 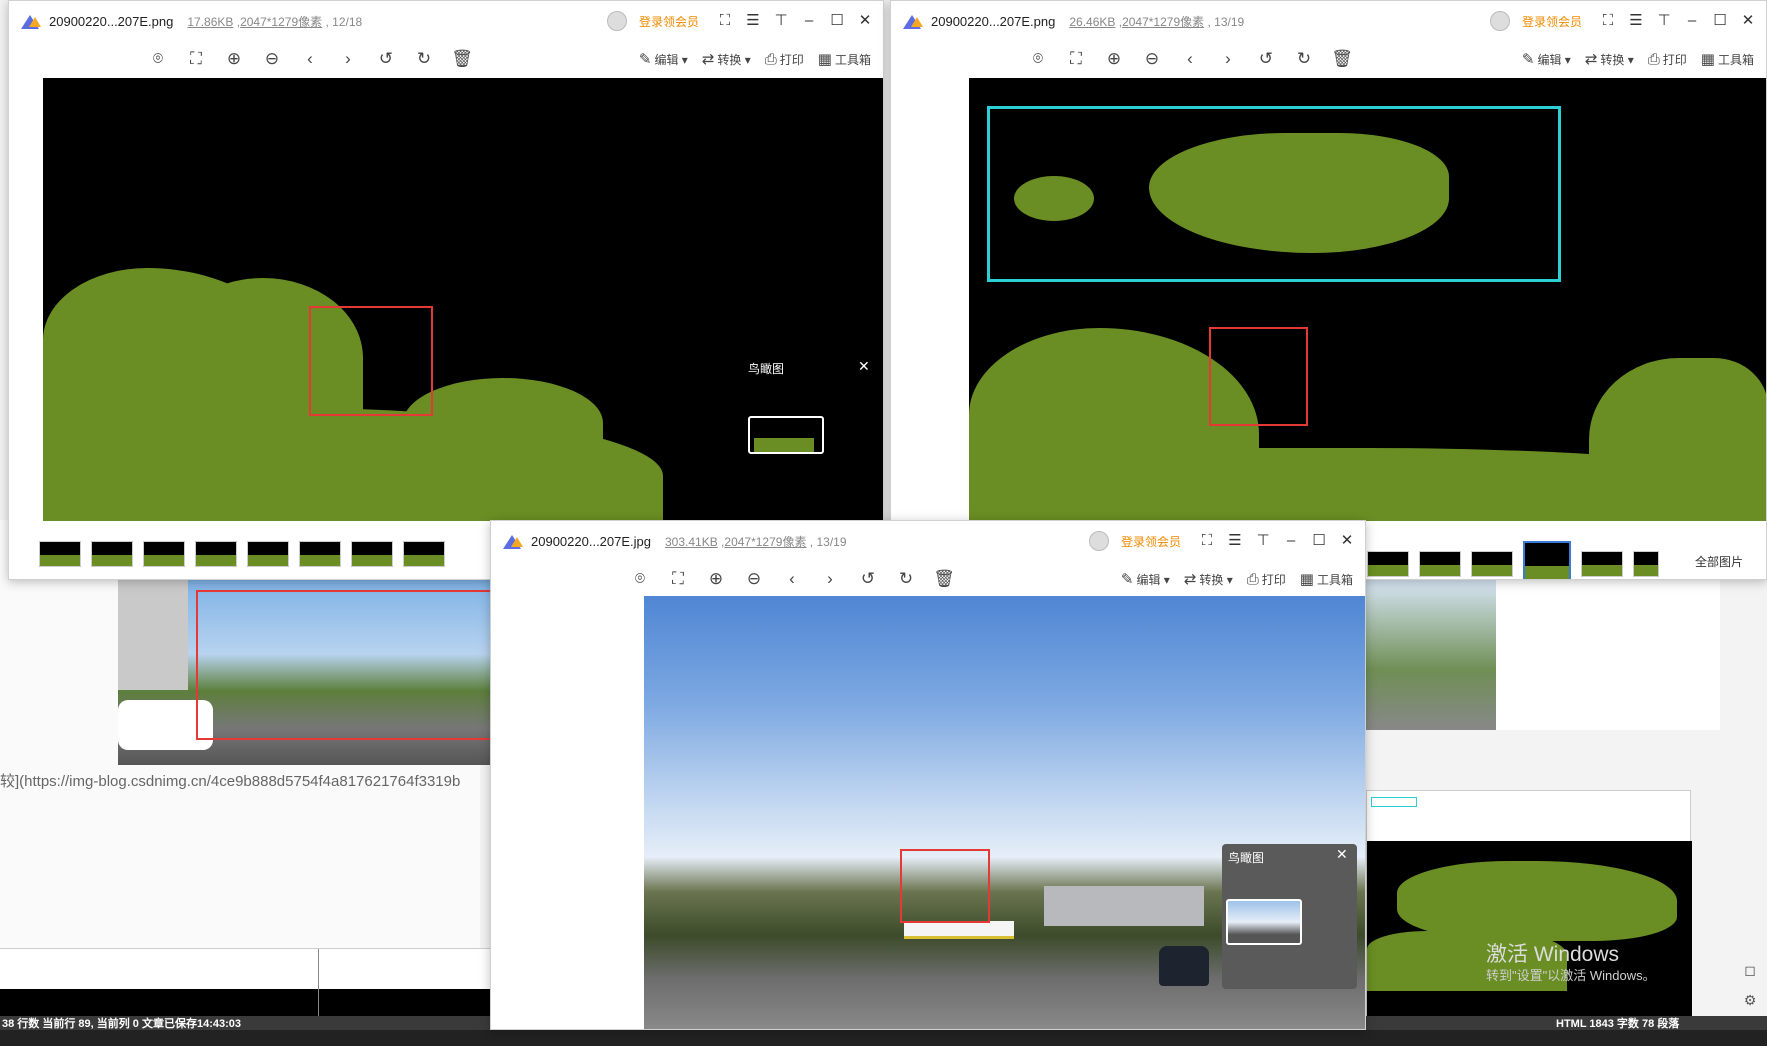 What do you see at coordinates (1547, 560) in the screenshot?
I see `thumbnail-selected` at bounding box center [1547, 560].